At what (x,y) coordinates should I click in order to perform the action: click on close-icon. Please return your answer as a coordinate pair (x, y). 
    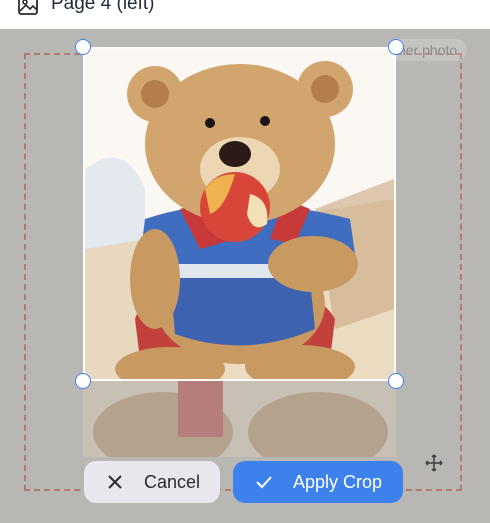
    Looking at the image, I should click on (115, 482).